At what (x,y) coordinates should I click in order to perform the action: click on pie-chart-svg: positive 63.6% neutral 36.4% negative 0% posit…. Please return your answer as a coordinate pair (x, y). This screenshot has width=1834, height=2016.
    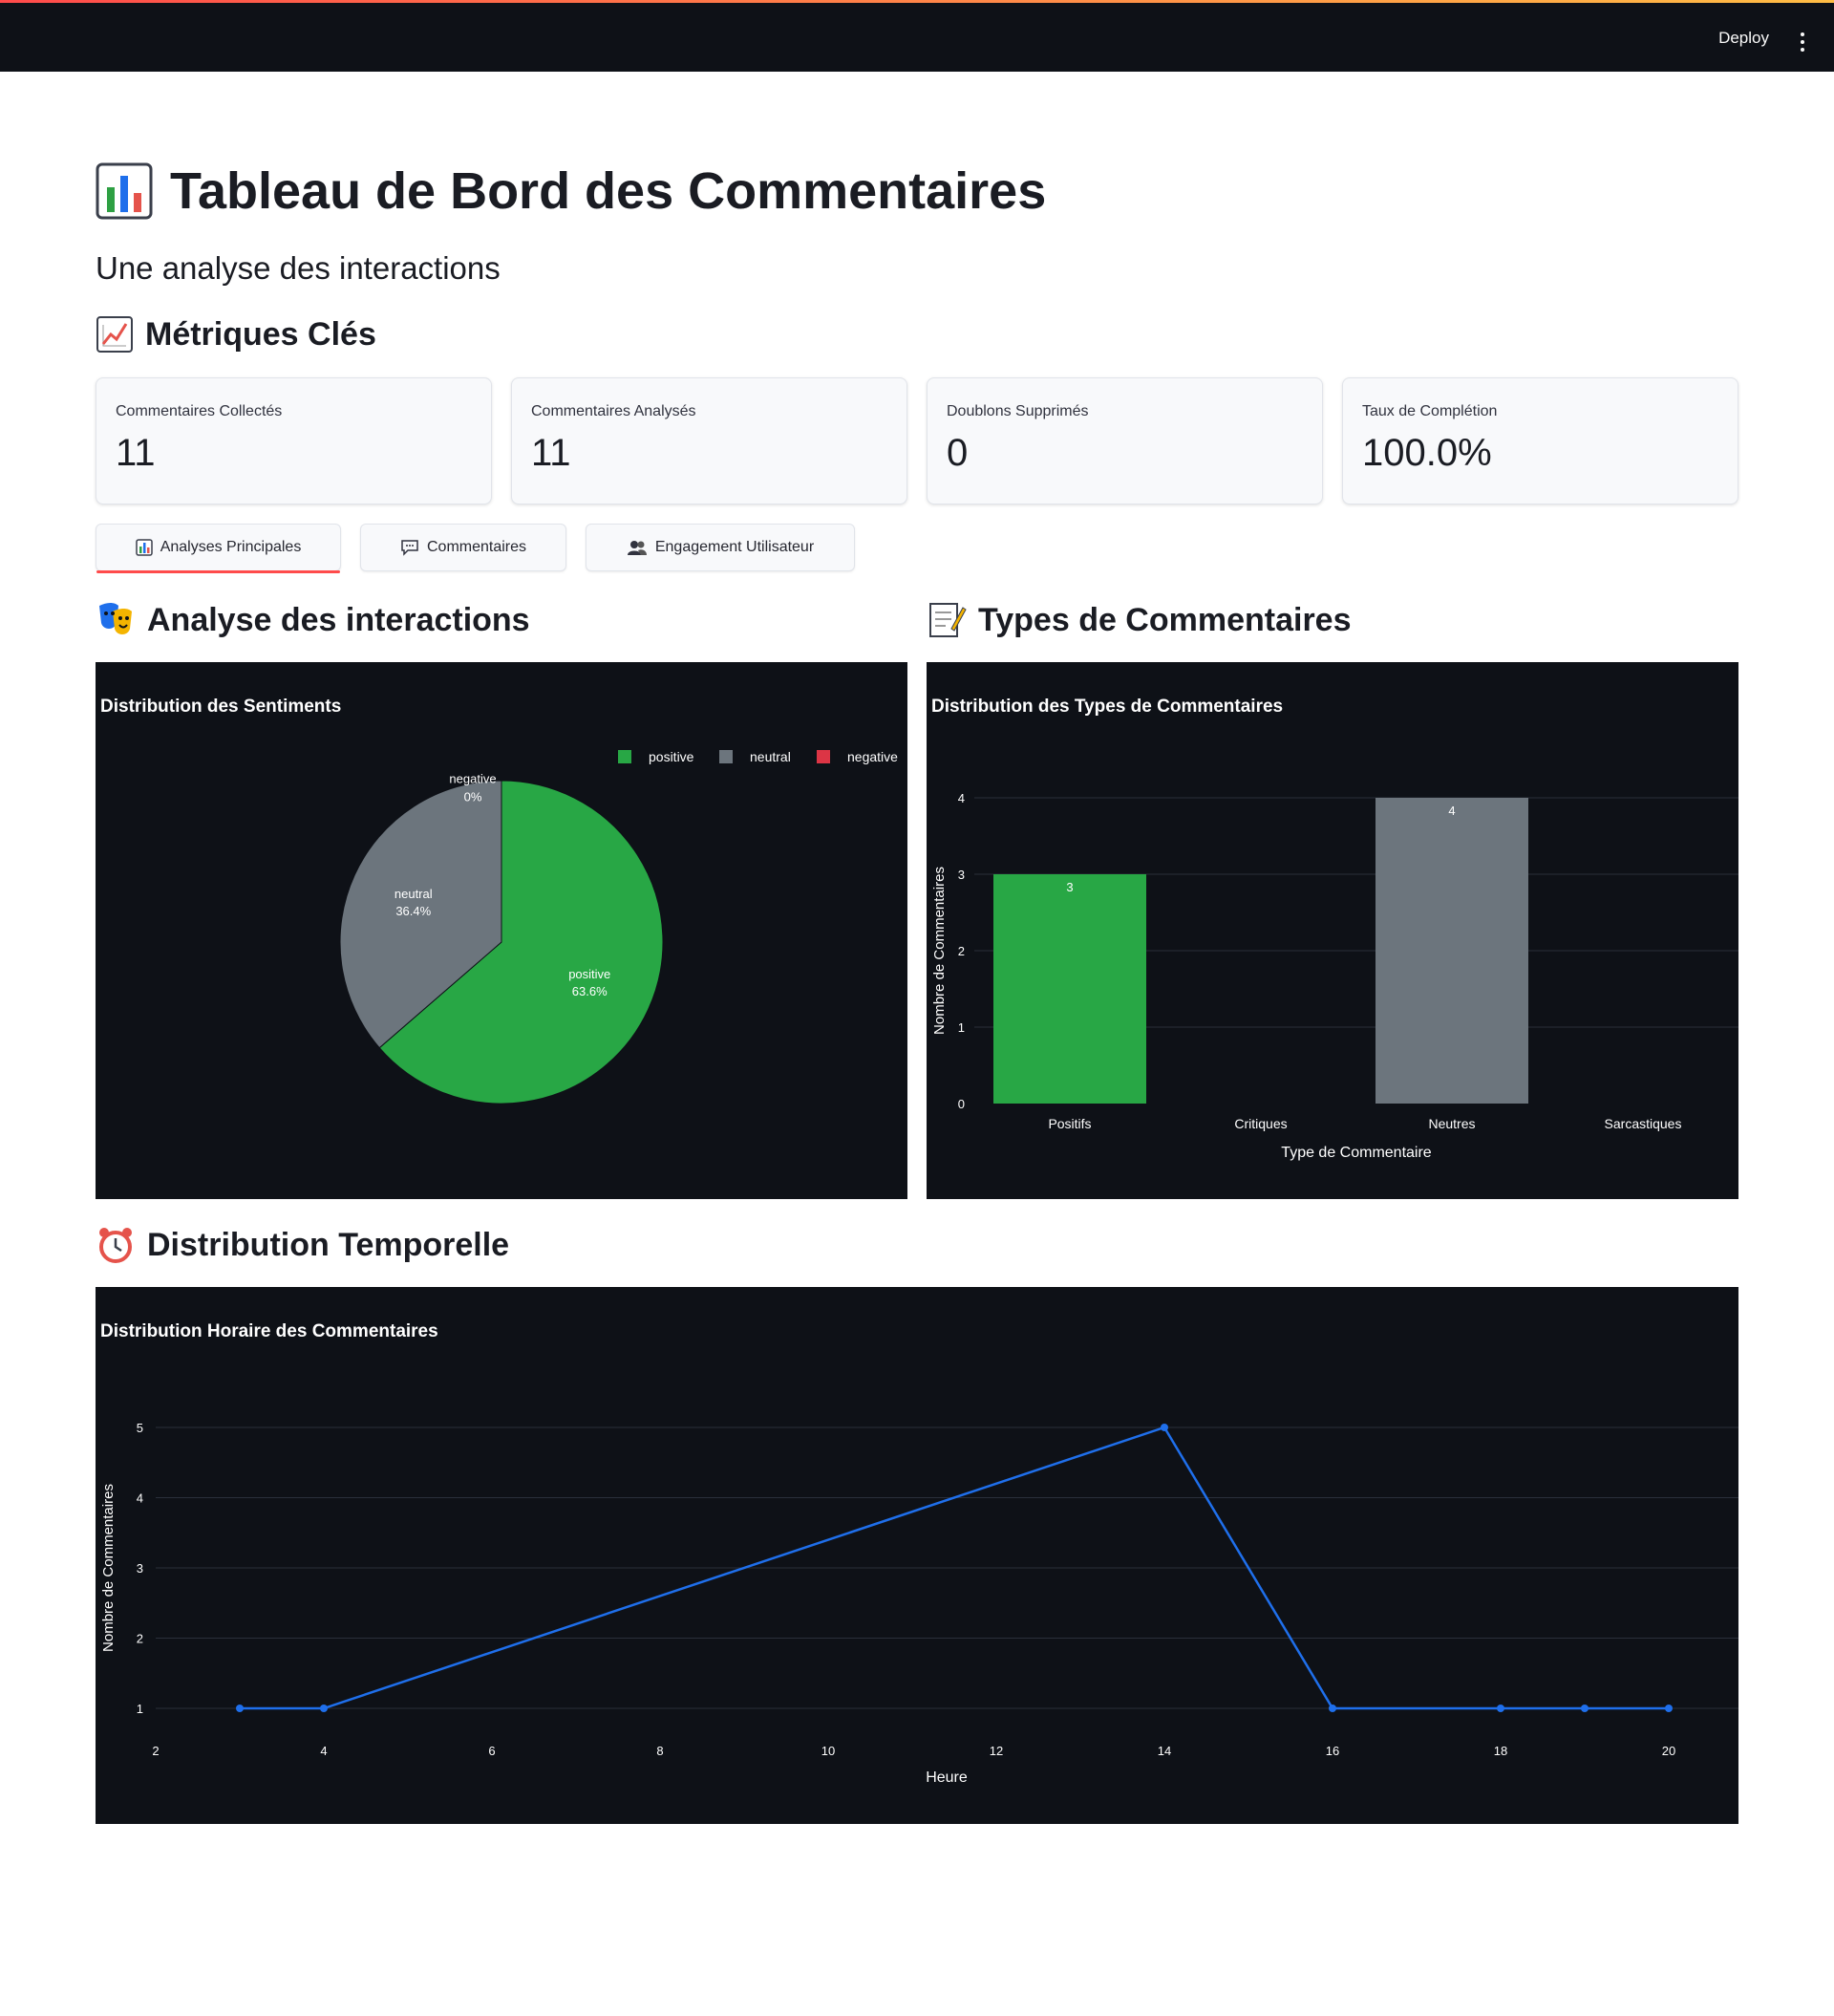
    Looking at the image, I should click on (618, 927).